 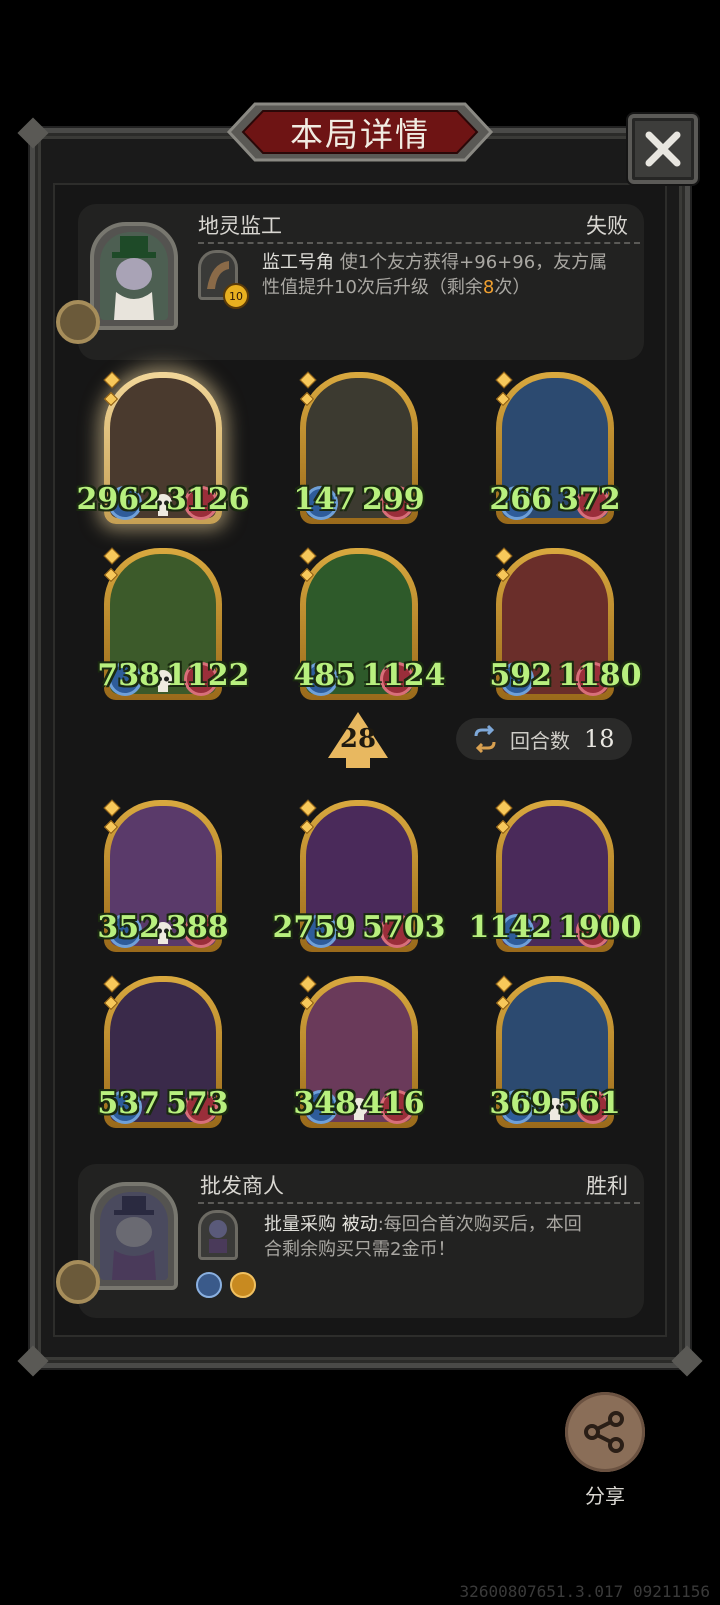 I want to click on player-result: 胜利, so click(x=607, y=1186).